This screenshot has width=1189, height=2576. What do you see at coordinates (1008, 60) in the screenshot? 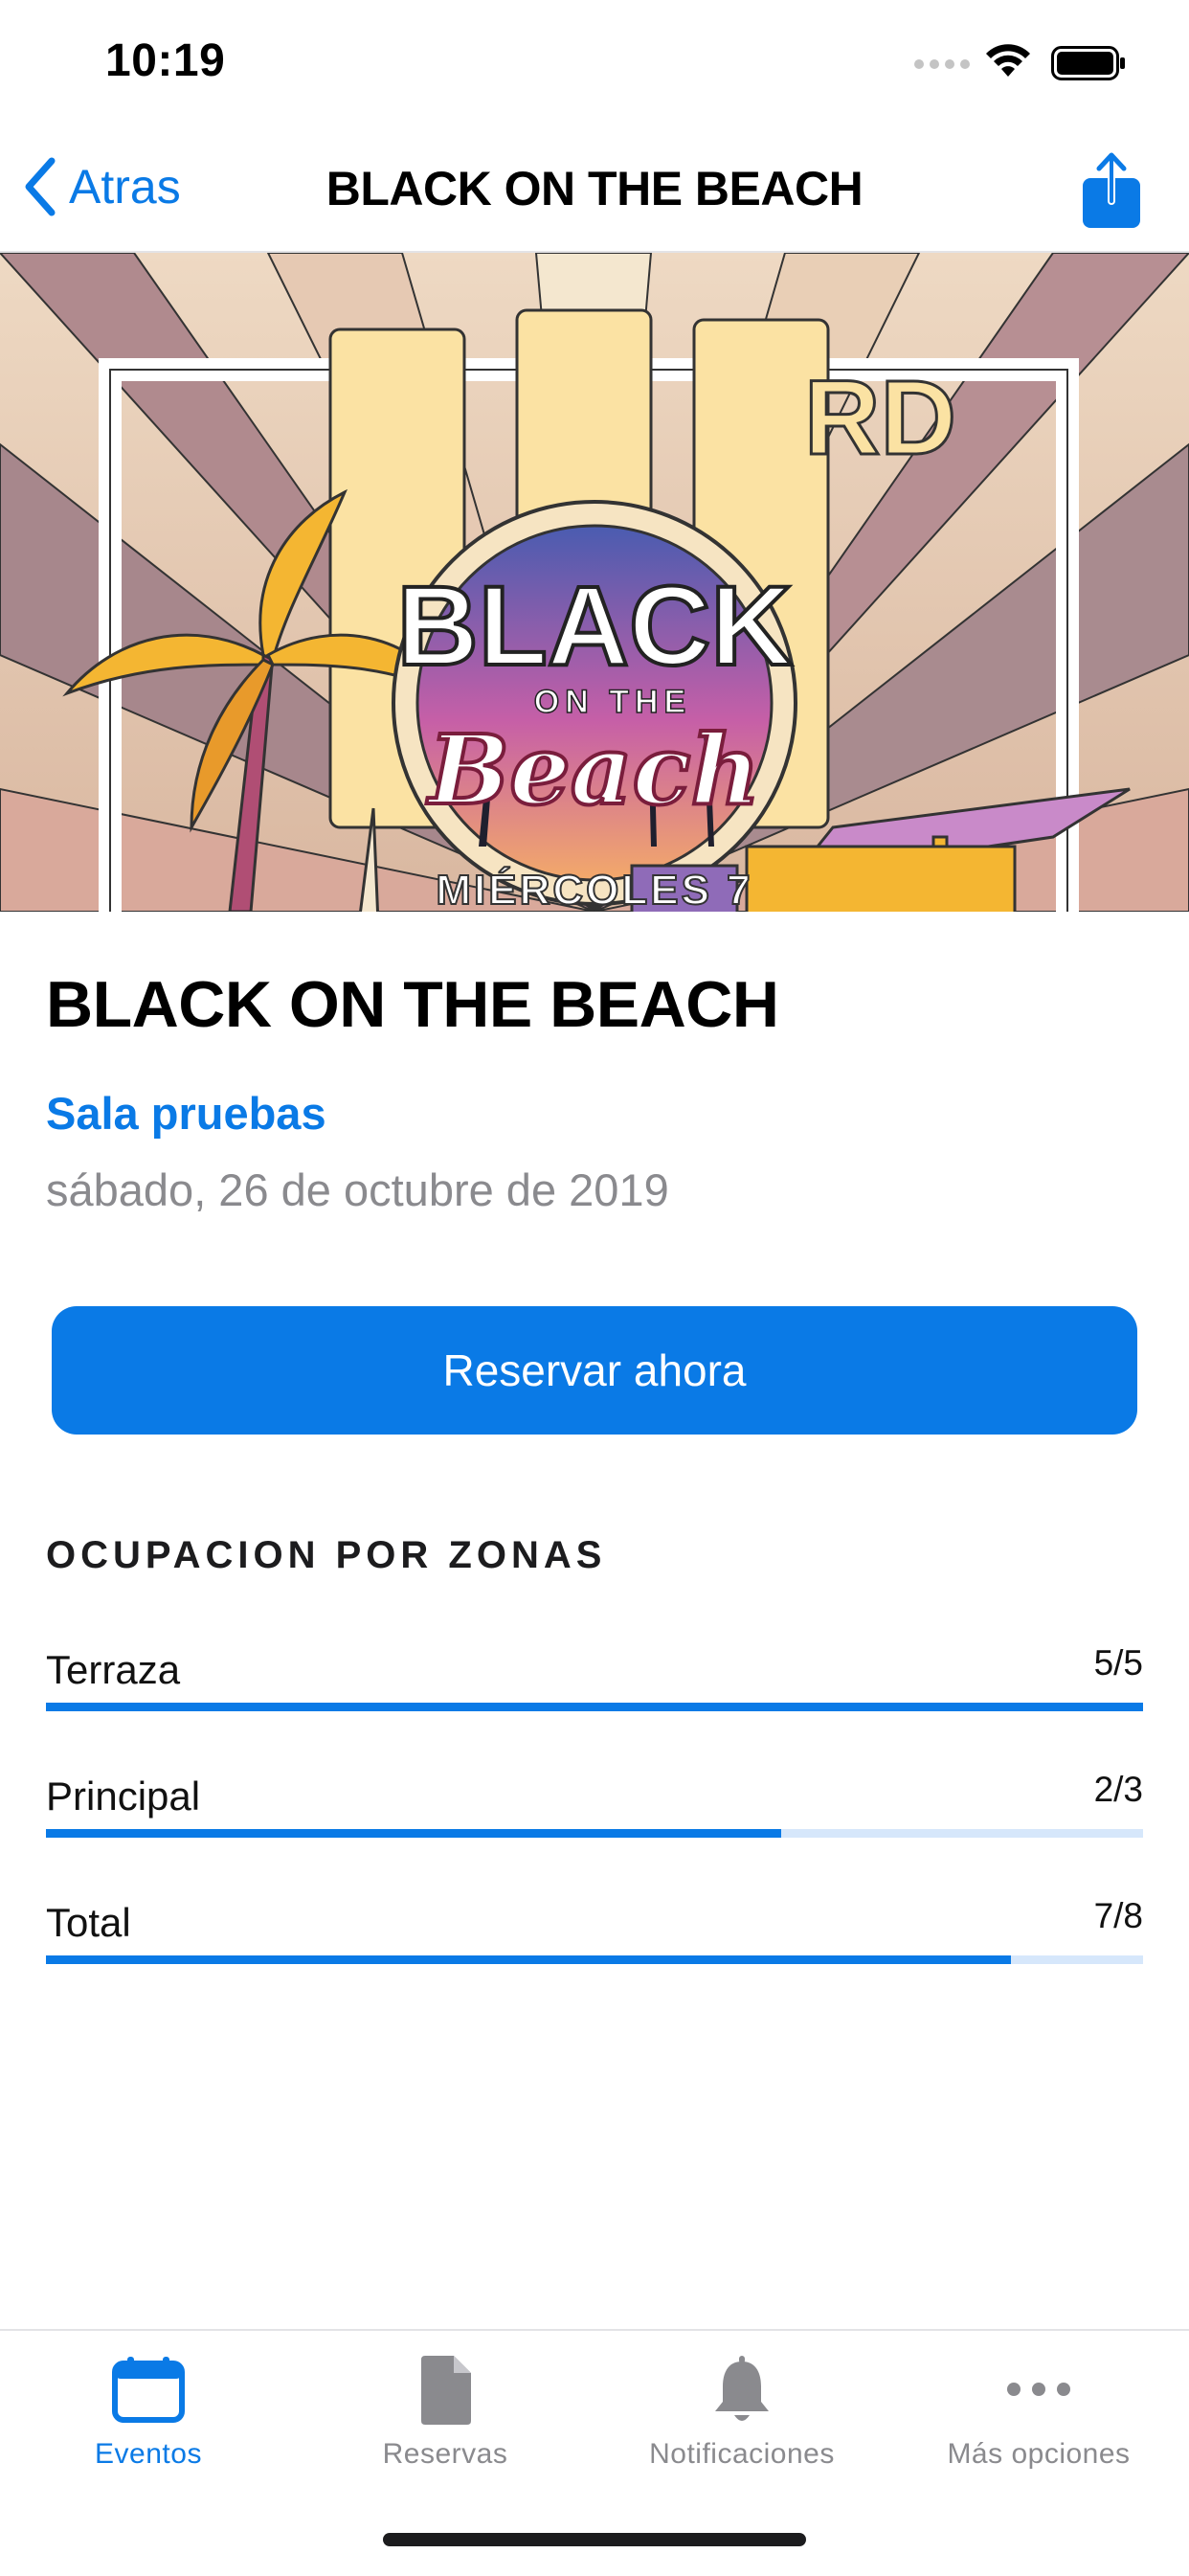
I see `wifi-icon` at bounding box center [1008, 60].